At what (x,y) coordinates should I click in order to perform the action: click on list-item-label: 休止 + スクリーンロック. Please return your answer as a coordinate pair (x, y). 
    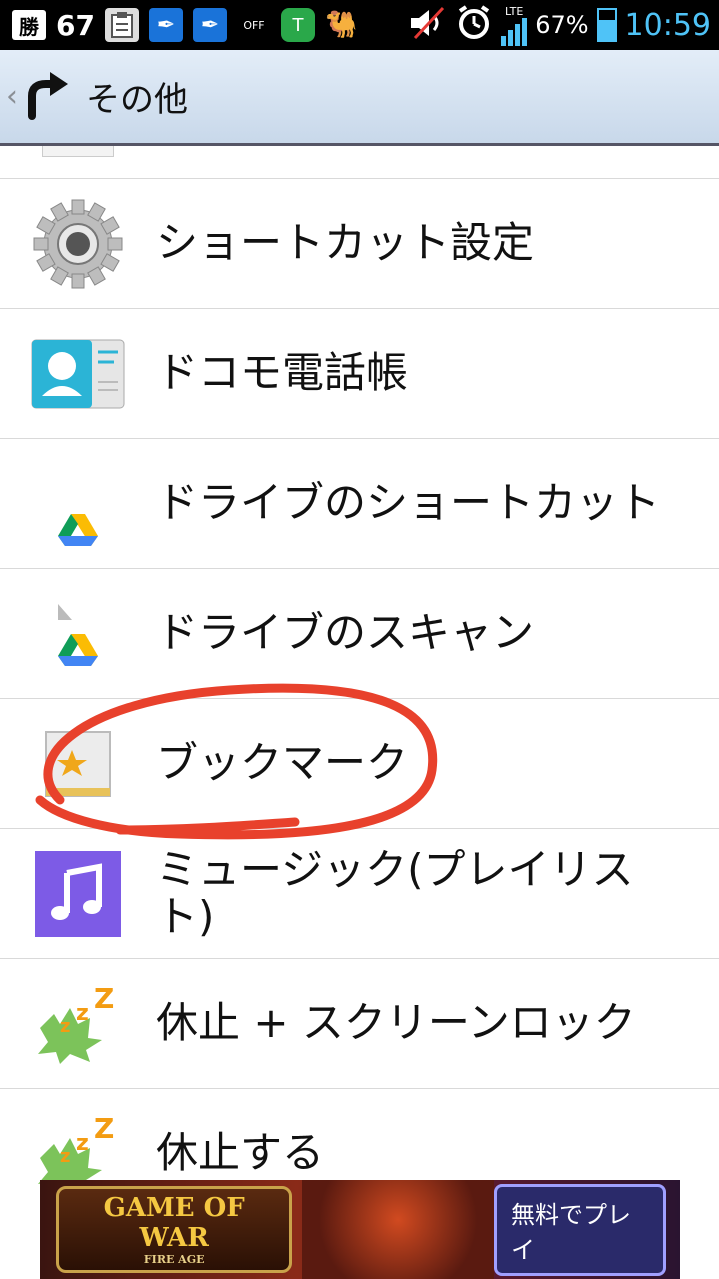
    Looking at the image, I should click on (396, 1023).